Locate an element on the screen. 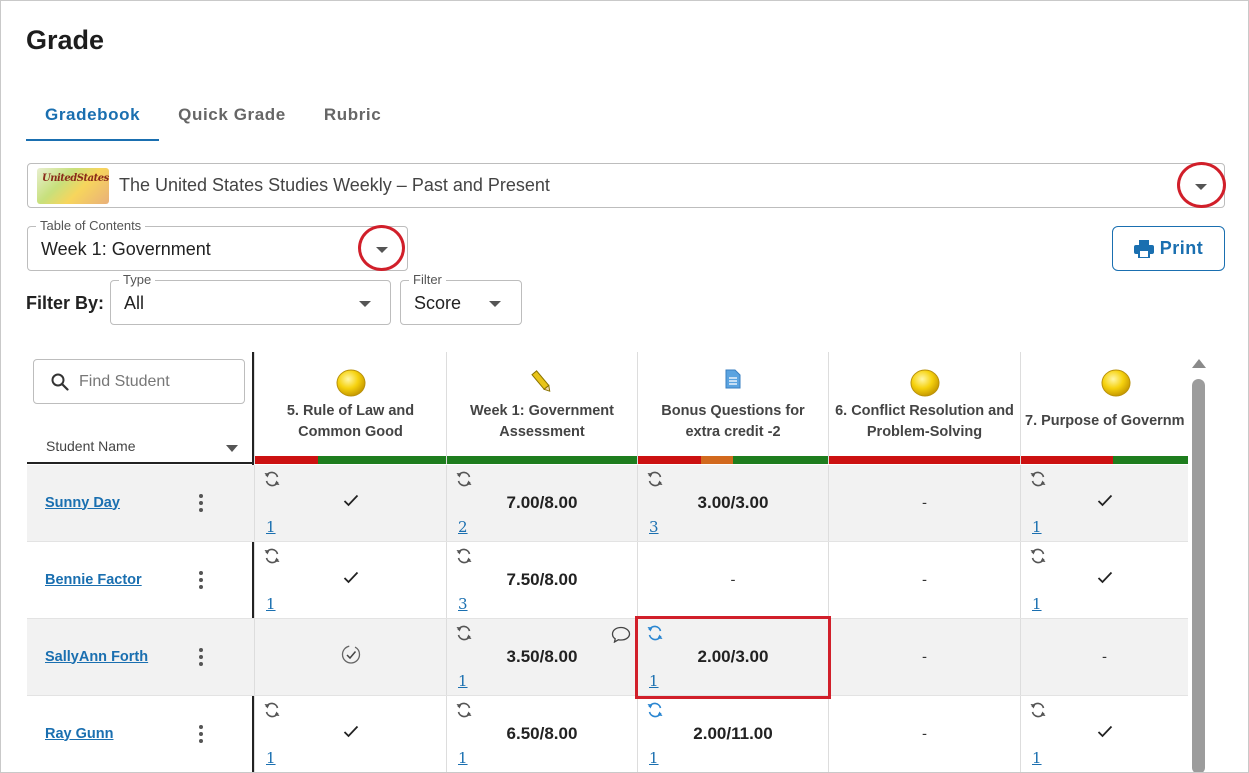 This screenshot has width=1249, height=773. tab-gradebook: Gradebook is located at coordinates (93, 117).